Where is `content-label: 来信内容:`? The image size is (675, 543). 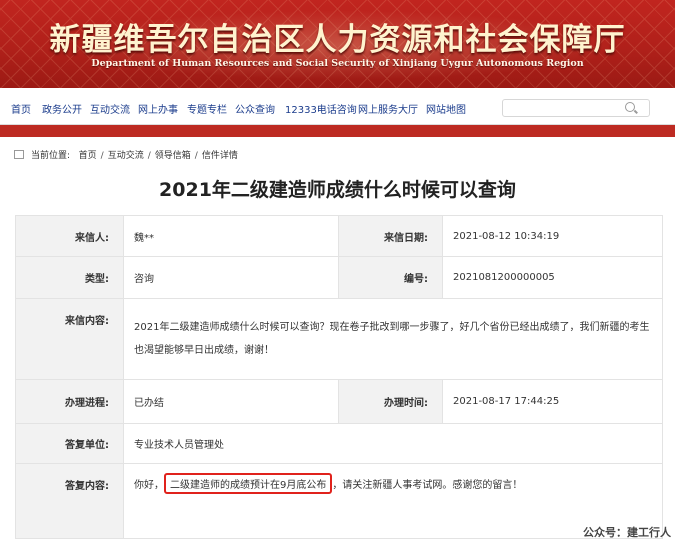 content-label: 来信内容: is located at coordinates (69, 339).